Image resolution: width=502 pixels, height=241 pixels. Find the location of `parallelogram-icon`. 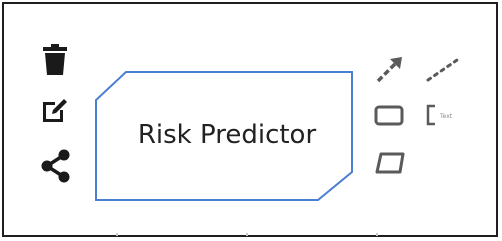

parallelogram-icon is located at coordinates (390, 163).